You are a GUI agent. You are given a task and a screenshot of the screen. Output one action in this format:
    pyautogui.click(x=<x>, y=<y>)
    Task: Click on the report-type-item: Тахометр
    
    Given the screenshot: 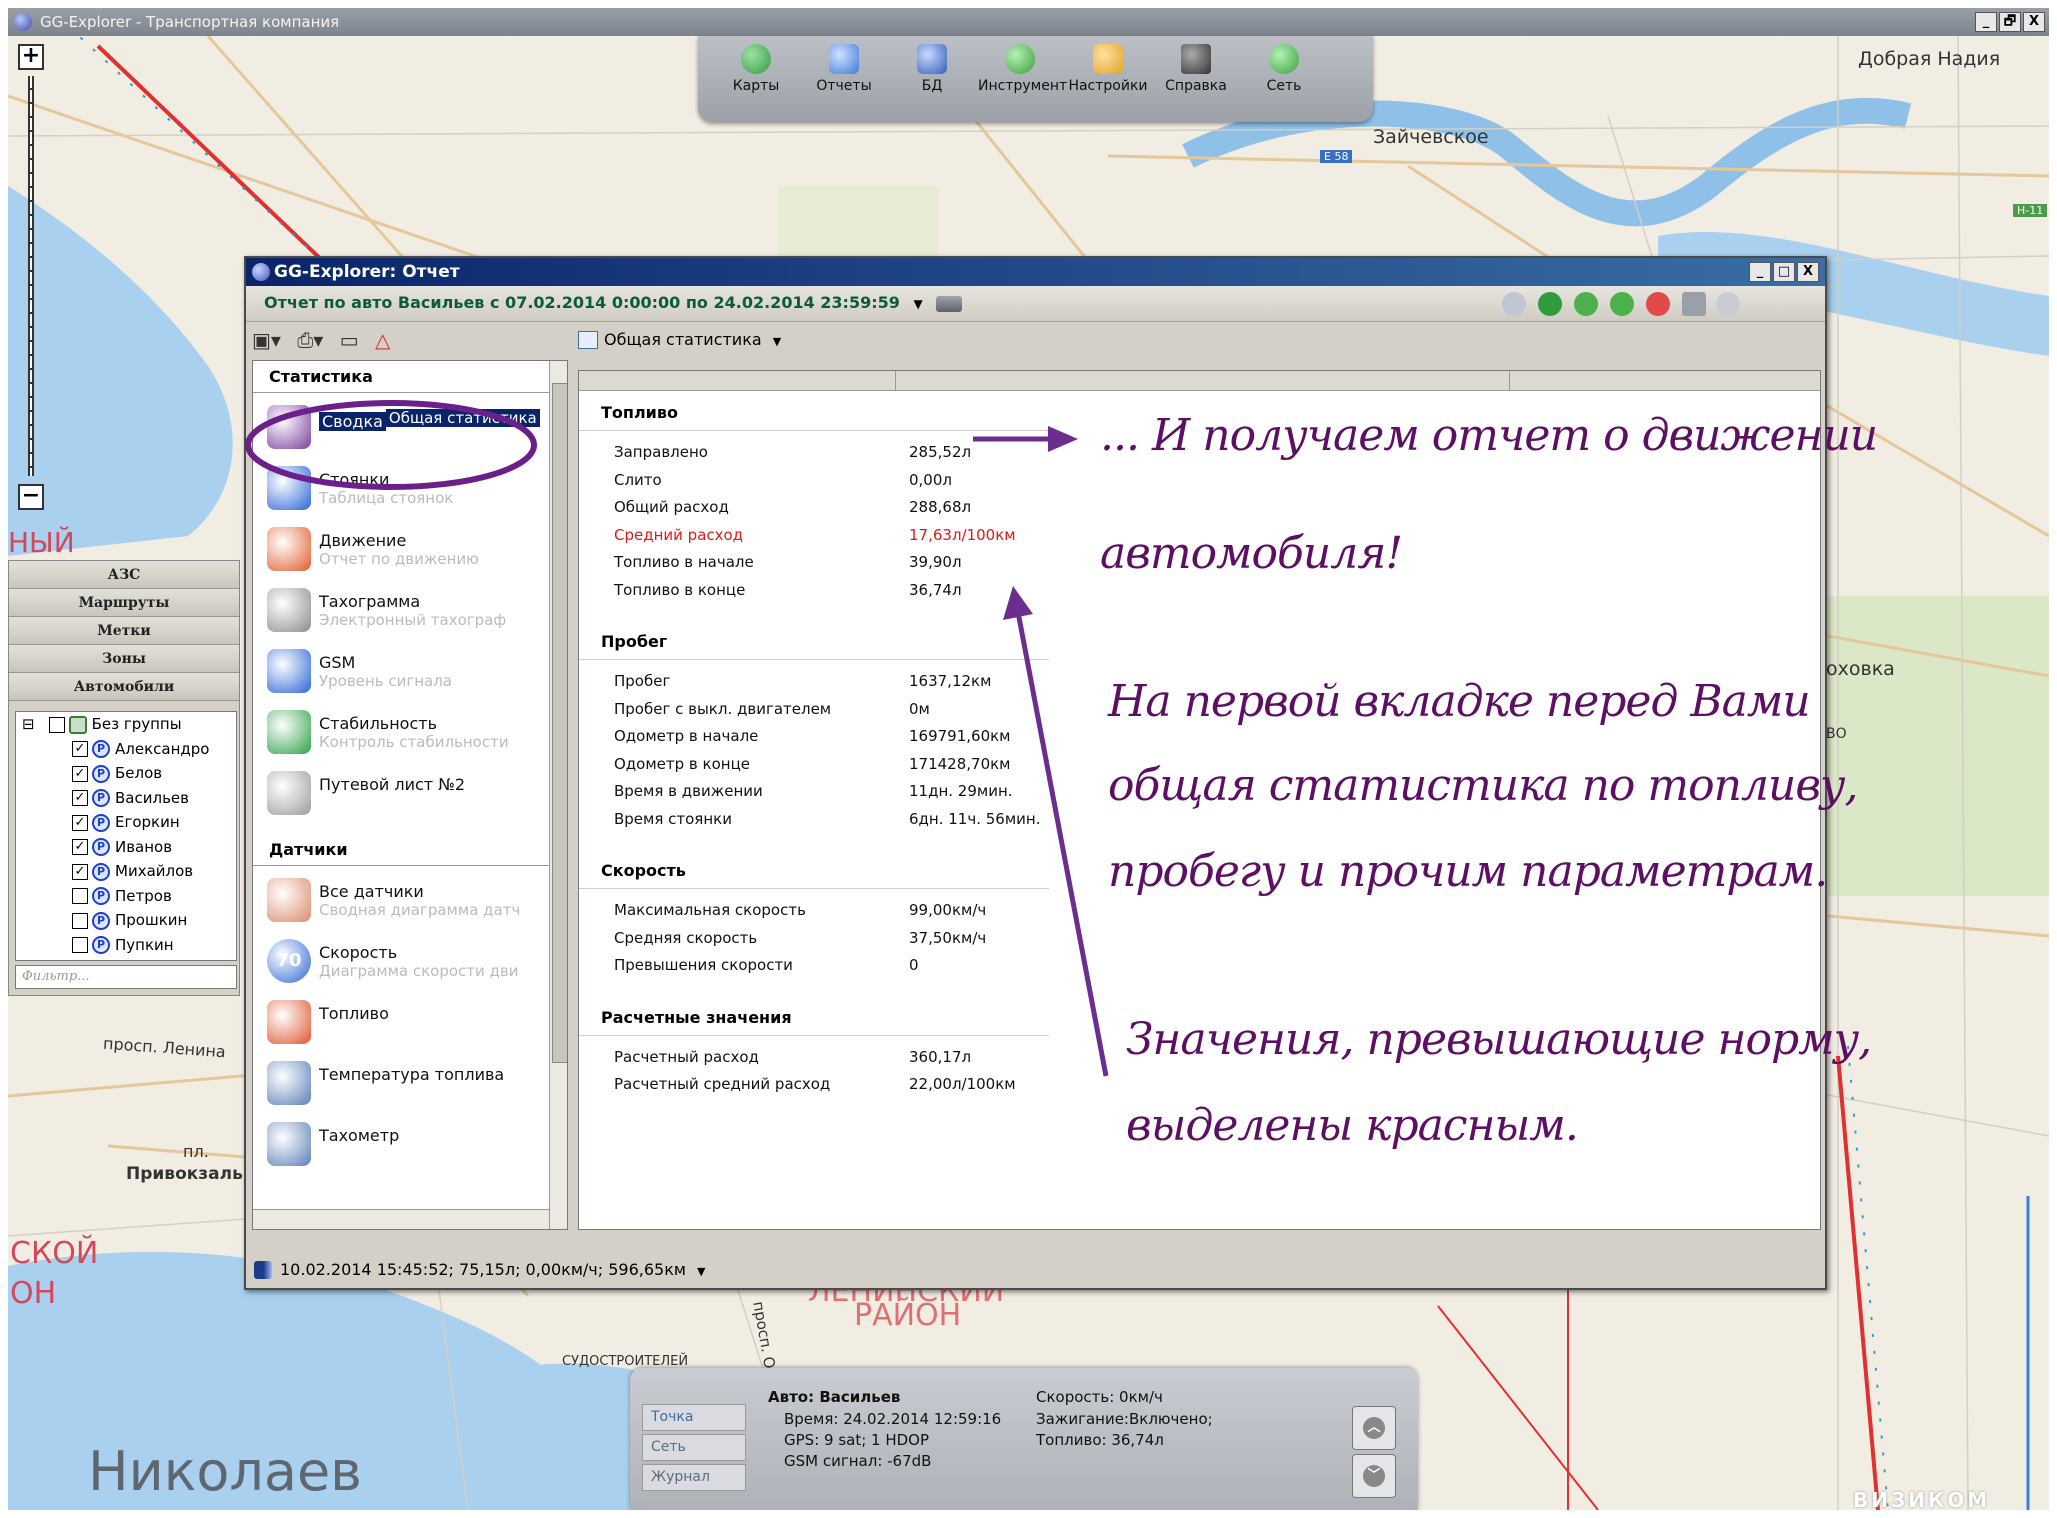 What is the action you would take?
    pyautogui.click(x=410, y=1146)
    